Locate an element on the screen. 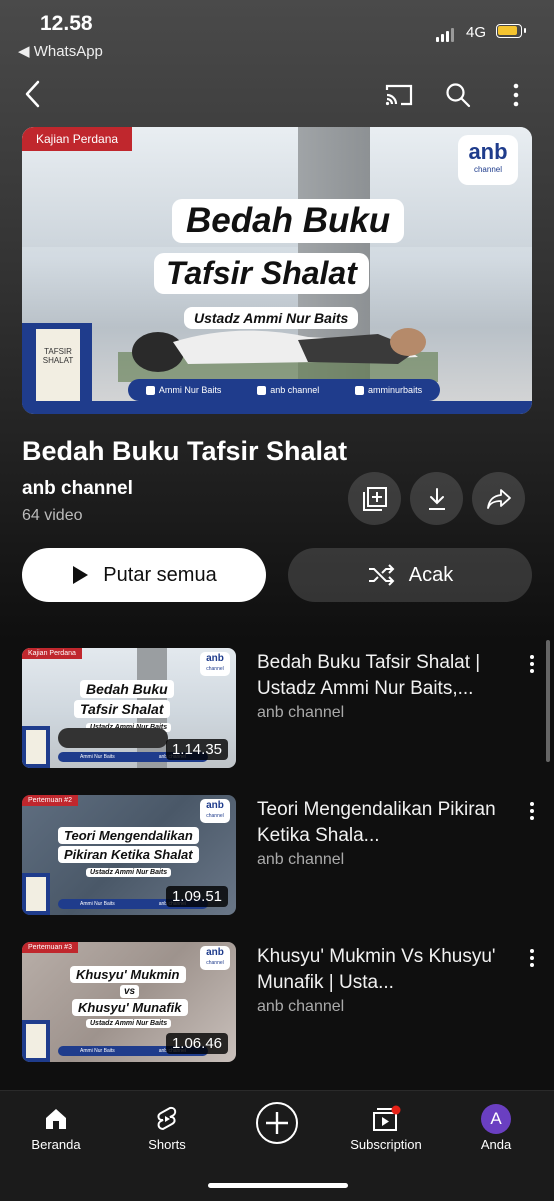  thumbnail-title-line1: Bedah Buku is located at coordinates (288, 221).